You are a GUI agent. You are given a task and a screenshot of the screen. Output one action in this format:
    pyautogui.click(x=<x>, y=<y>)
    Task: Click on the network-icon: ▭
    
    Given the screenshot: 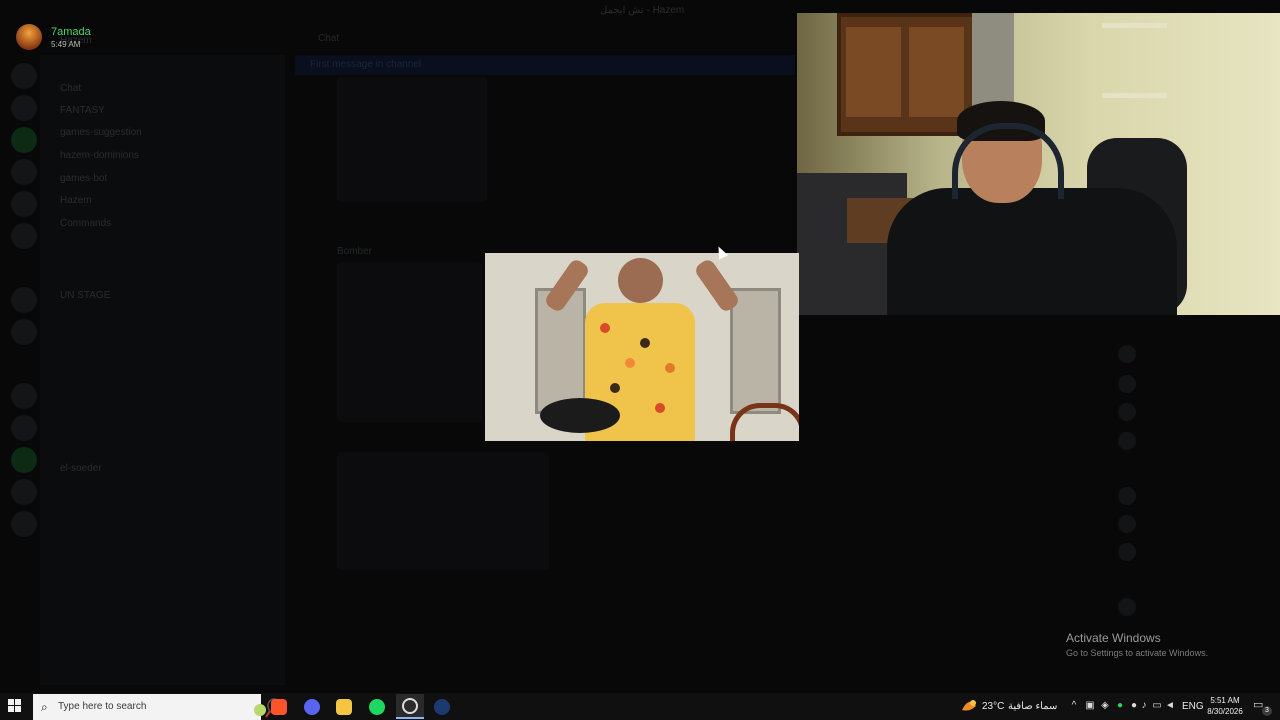 What is the action you would take?
    pyautogui.click(x=1157, y=706)
    